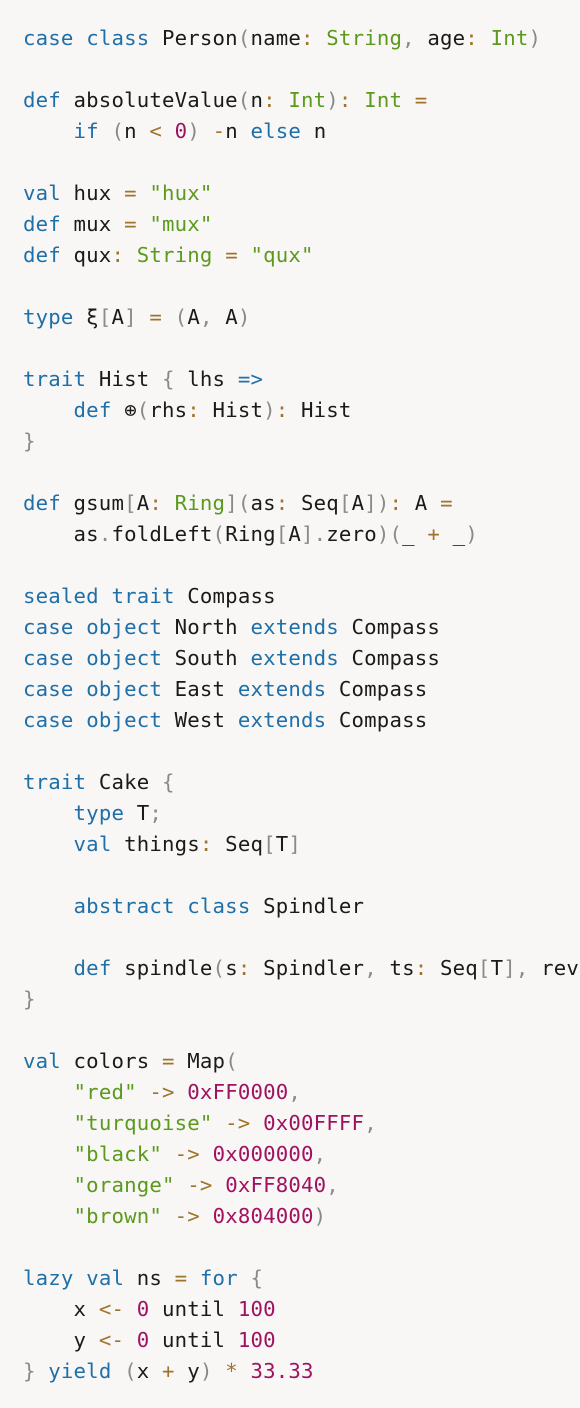 Image resolution: width=580 pixels, height=1408 pixels. I want to click on identifier-token: as, so click(263, 503).